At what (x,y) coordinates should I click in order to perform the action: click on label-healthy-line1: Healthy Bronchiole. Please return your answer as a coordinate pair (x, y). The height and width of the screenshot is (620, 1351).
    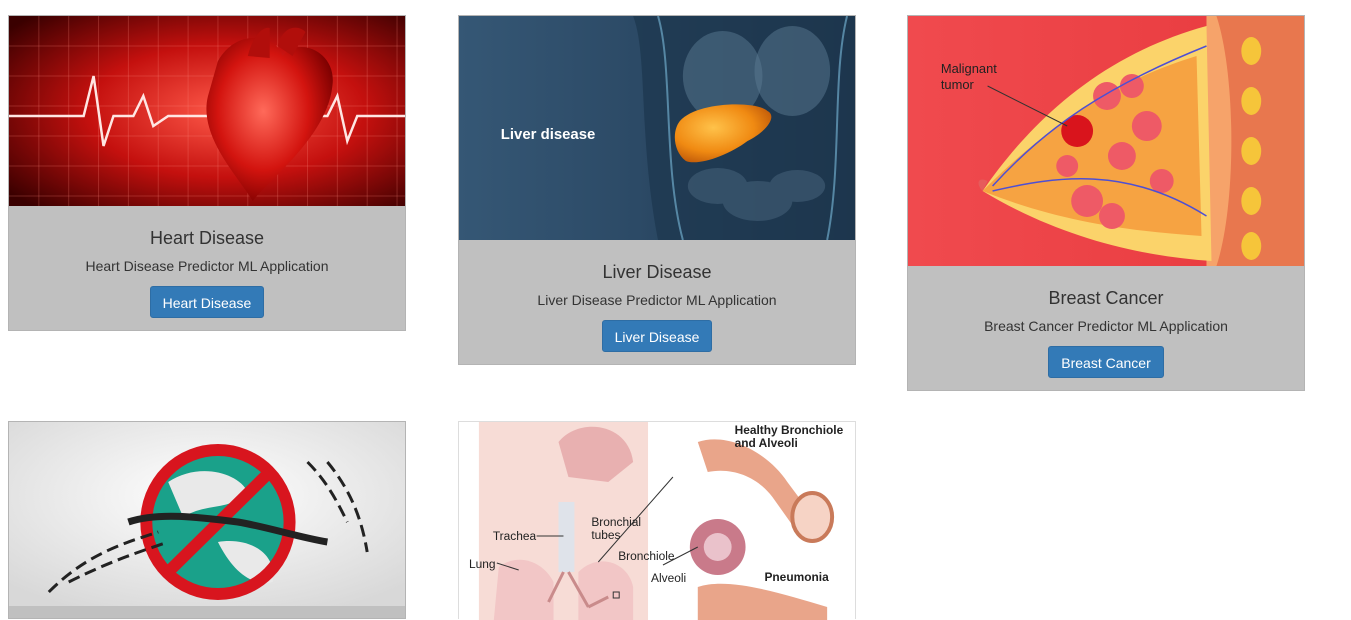
    Looking at the image, I should click on (789, 430).